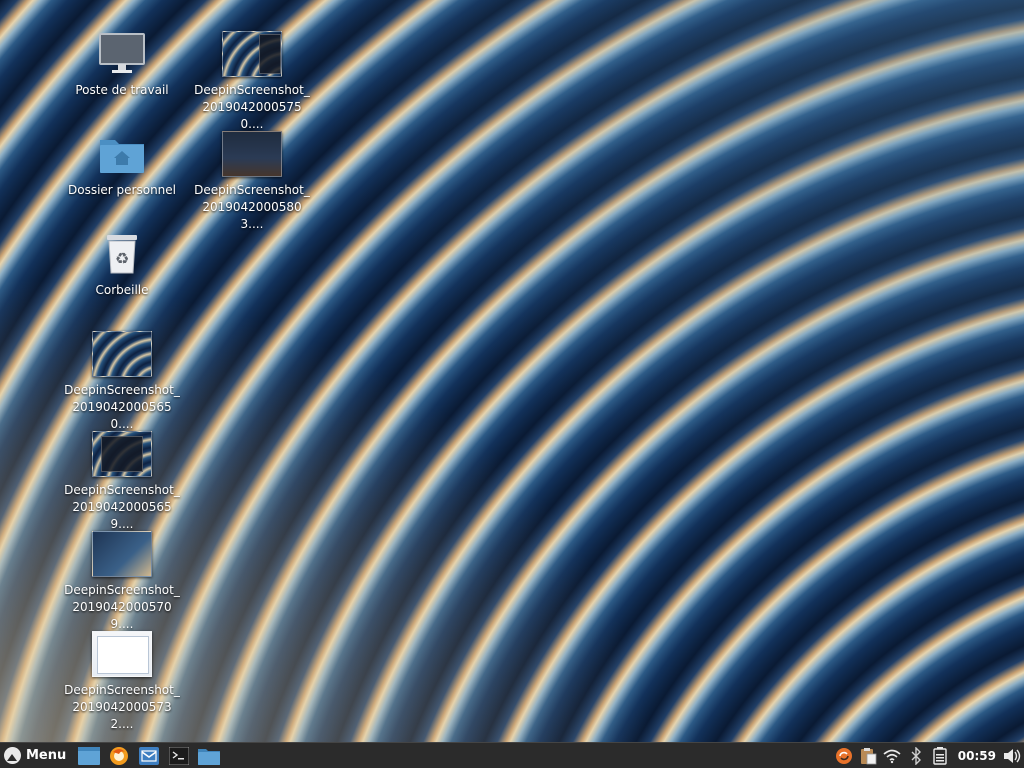 The image size is (1024, 768). Describe the element at coordinates (122, 154) in the screenshot. I see `home-folder-icon` at that location.